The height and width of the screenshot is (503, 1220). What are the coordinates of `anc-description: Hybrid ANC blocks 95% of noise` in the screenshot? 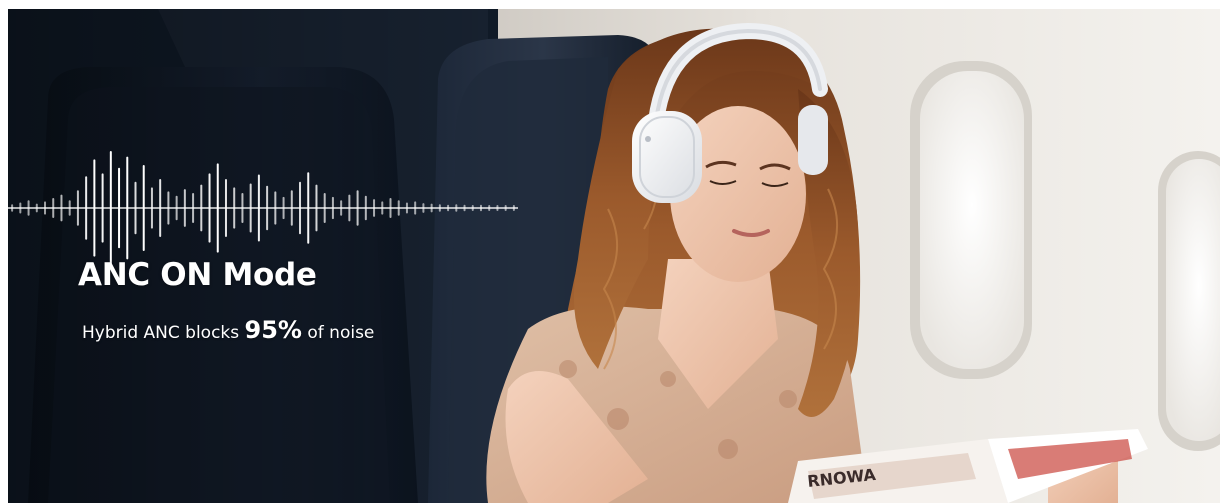 It's located at (228, 330).